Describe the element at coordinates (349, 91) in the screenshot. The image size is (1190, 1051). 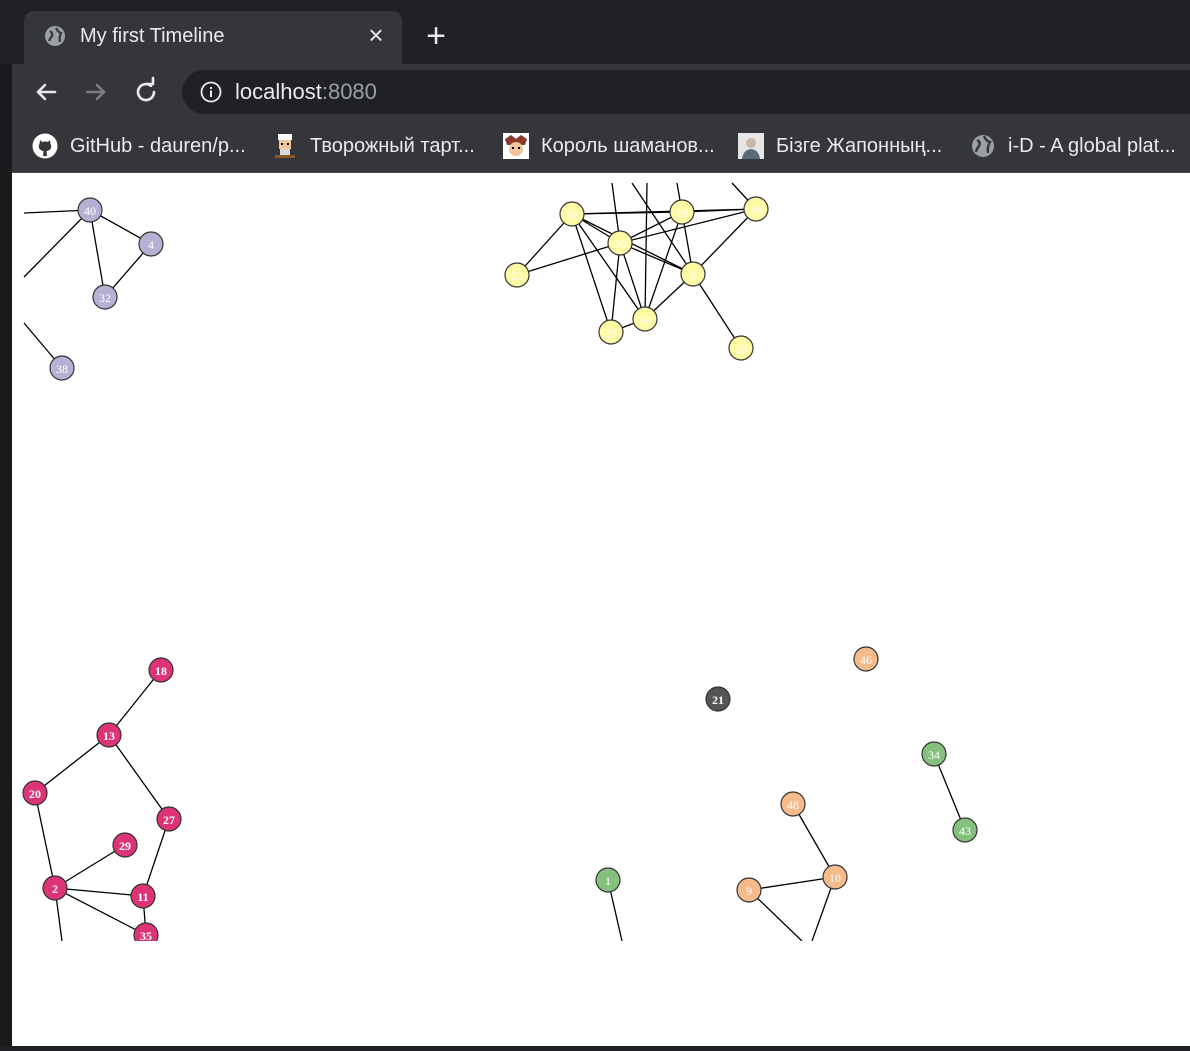
I see `url-port: :8080` at that location.